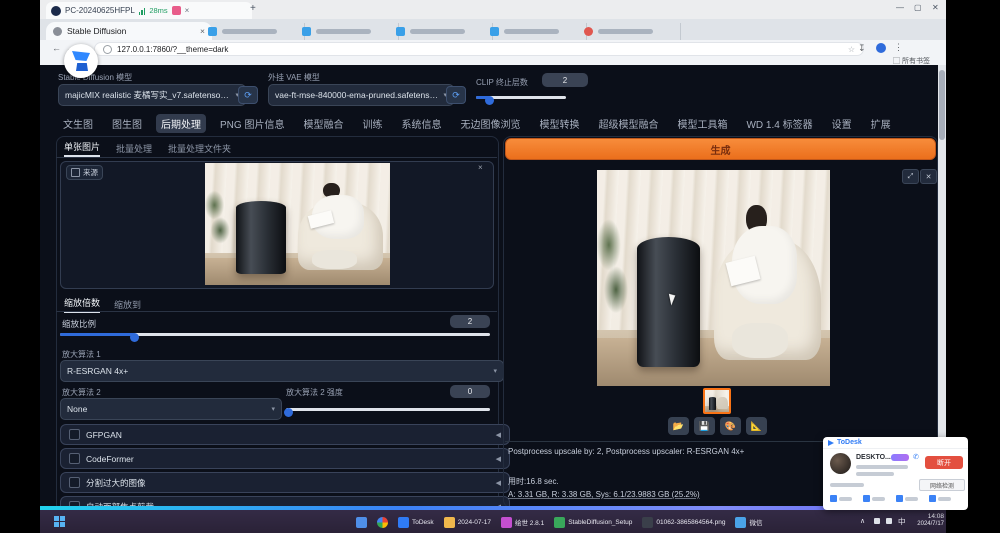  What do you see at coordinates (942, 105) in the screenshot?
I see `page-scrollbar-thumb` at bounding box center [942, 105].